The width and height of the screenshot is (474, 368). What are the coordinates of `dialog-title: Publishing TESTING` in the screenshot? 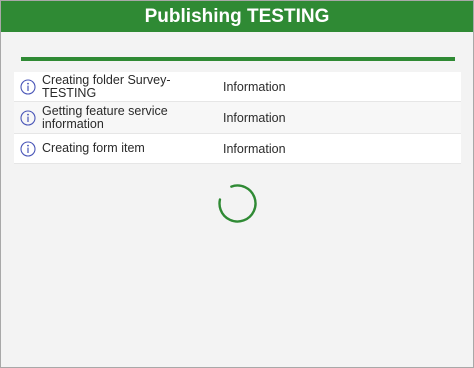 It's located at (237, 16).